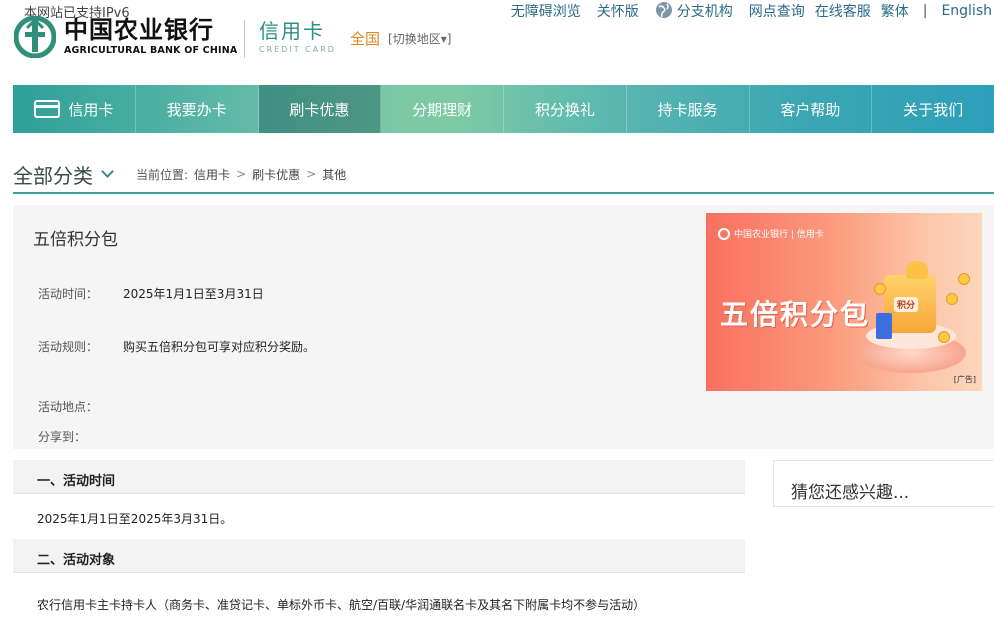  Describe the element at coordinates (704, 12) in the screenshot. I see `branches-label: 分支机构` at that location.